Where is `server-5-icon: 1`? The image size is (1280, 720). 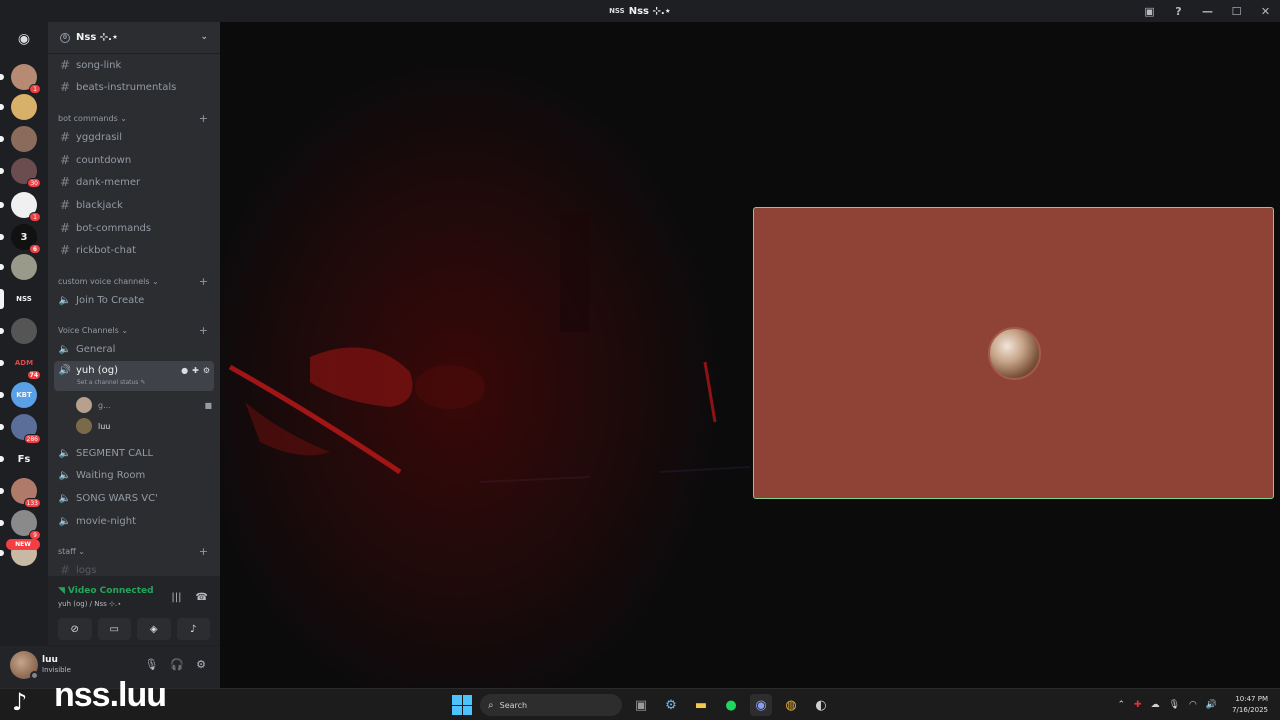
server-5-icon: 1 is located at coordinates (20, 207).